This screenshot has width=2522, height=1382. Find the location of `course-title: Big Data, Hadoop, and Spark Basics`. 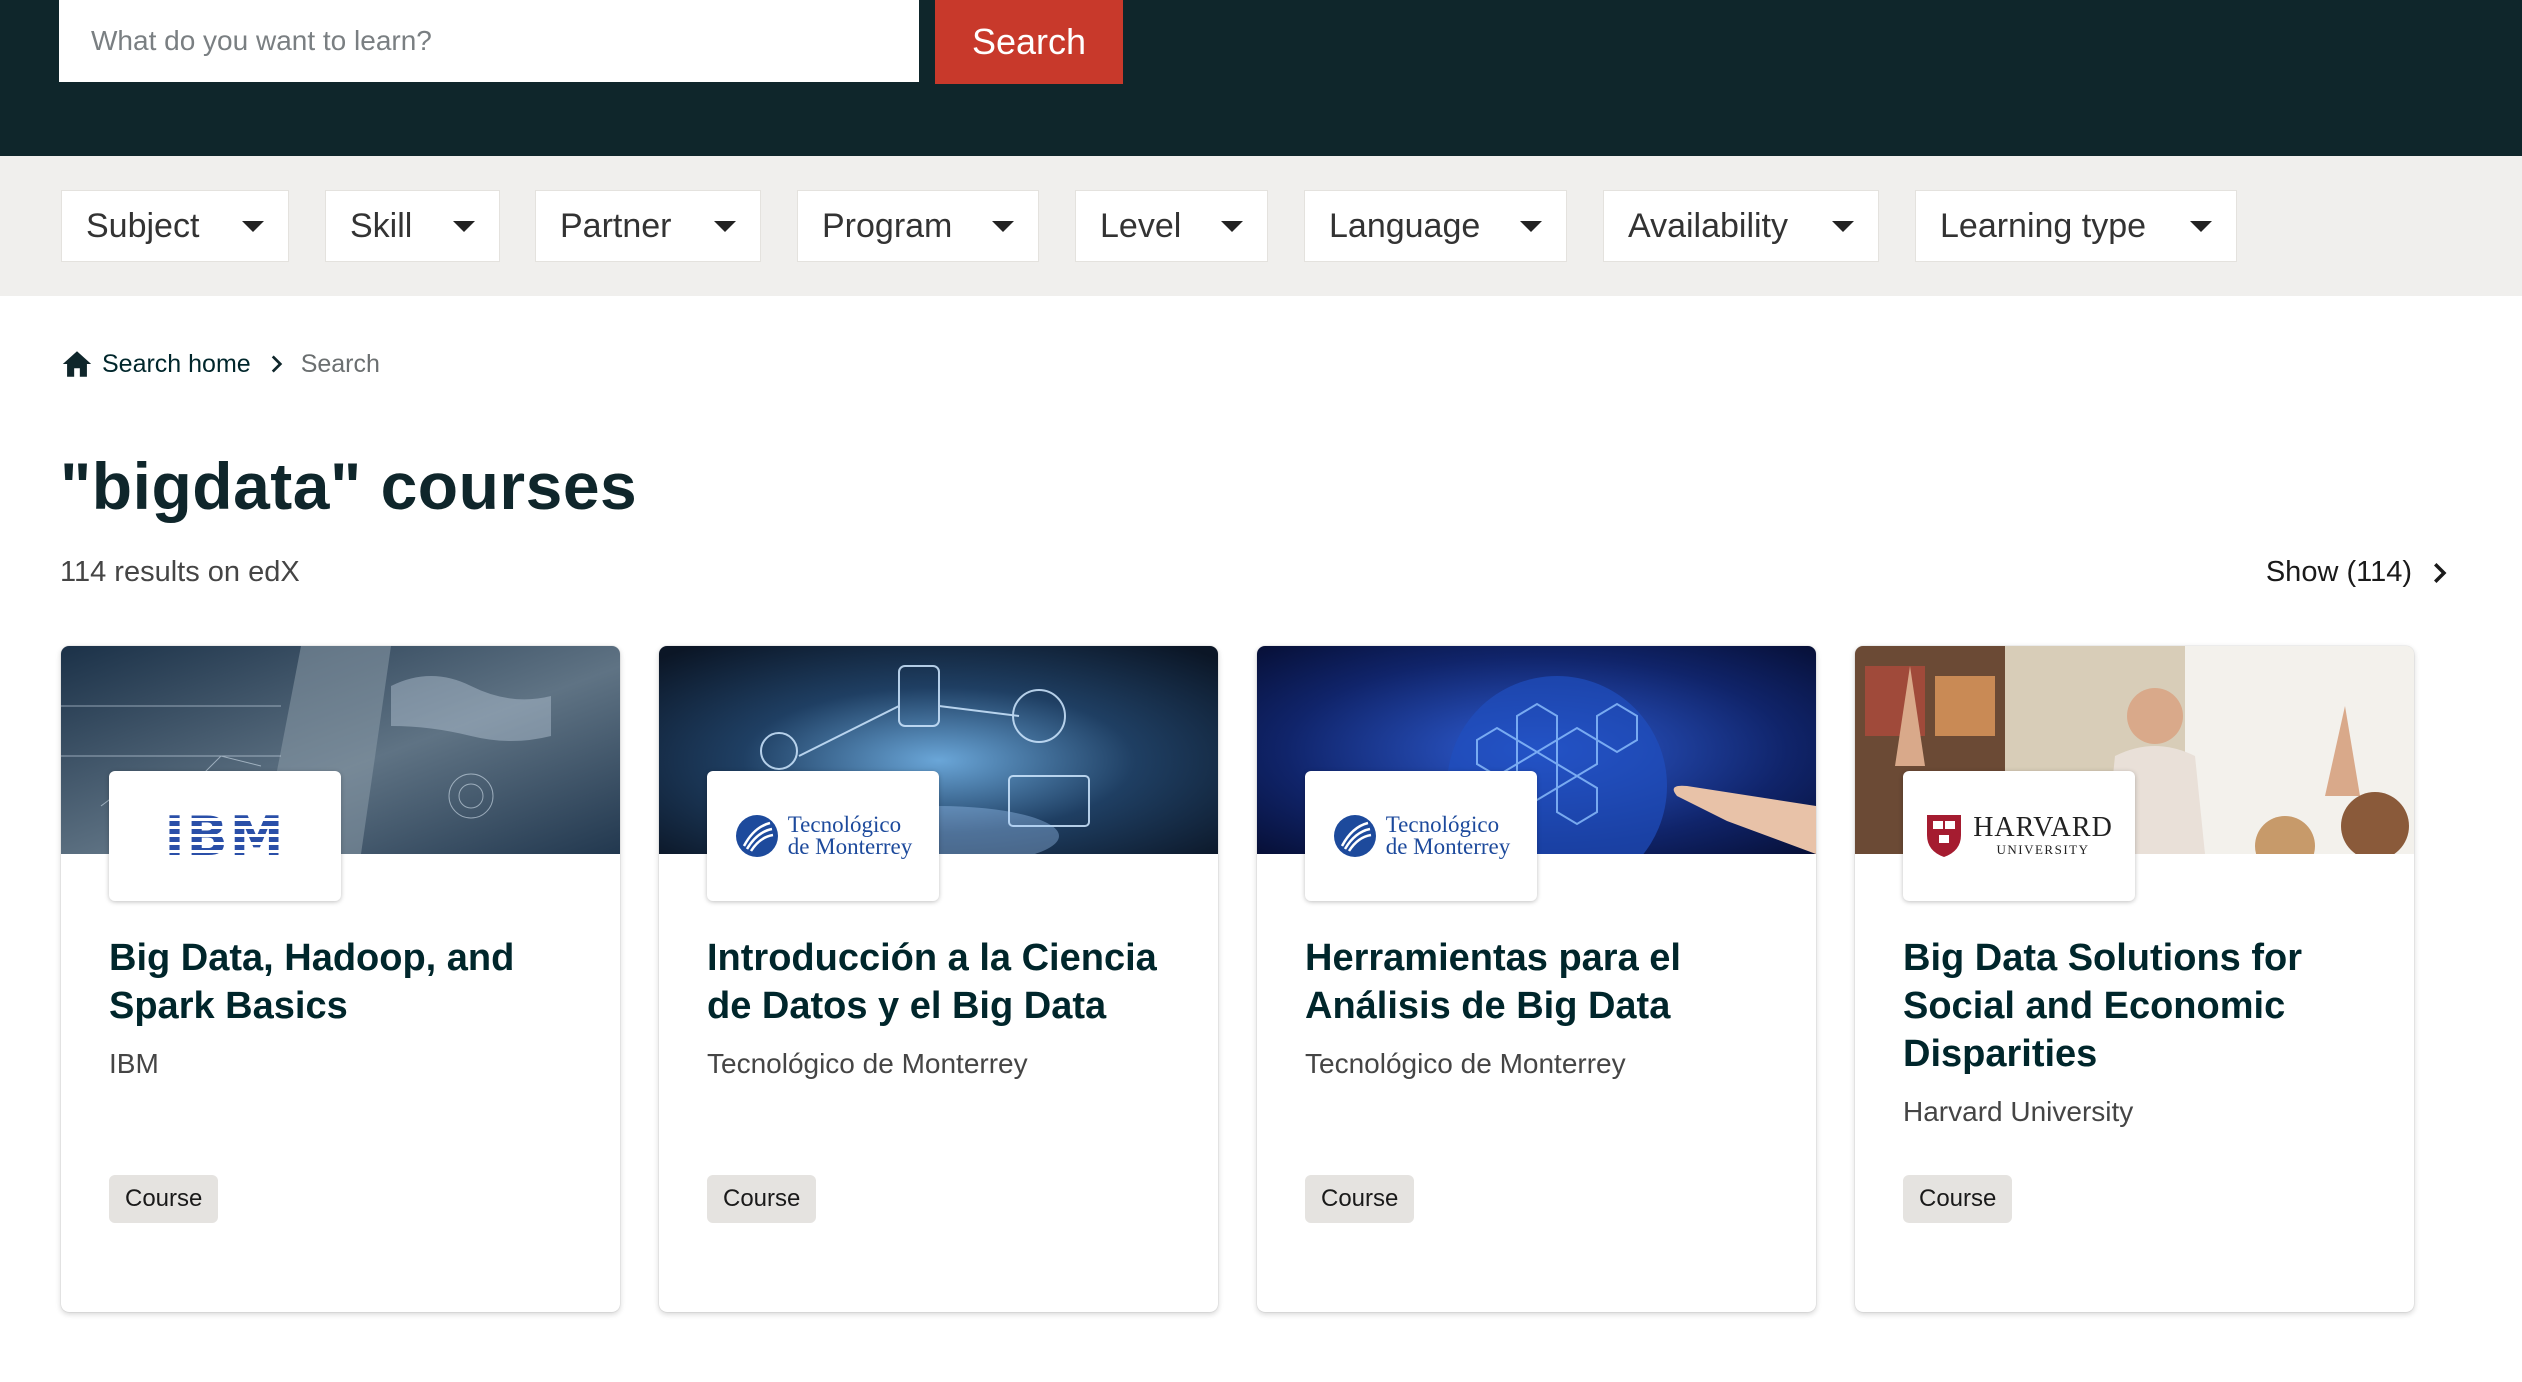

course-title: Big Data, Hadoop, and Spark Basics is located at coordinates (312, 982).